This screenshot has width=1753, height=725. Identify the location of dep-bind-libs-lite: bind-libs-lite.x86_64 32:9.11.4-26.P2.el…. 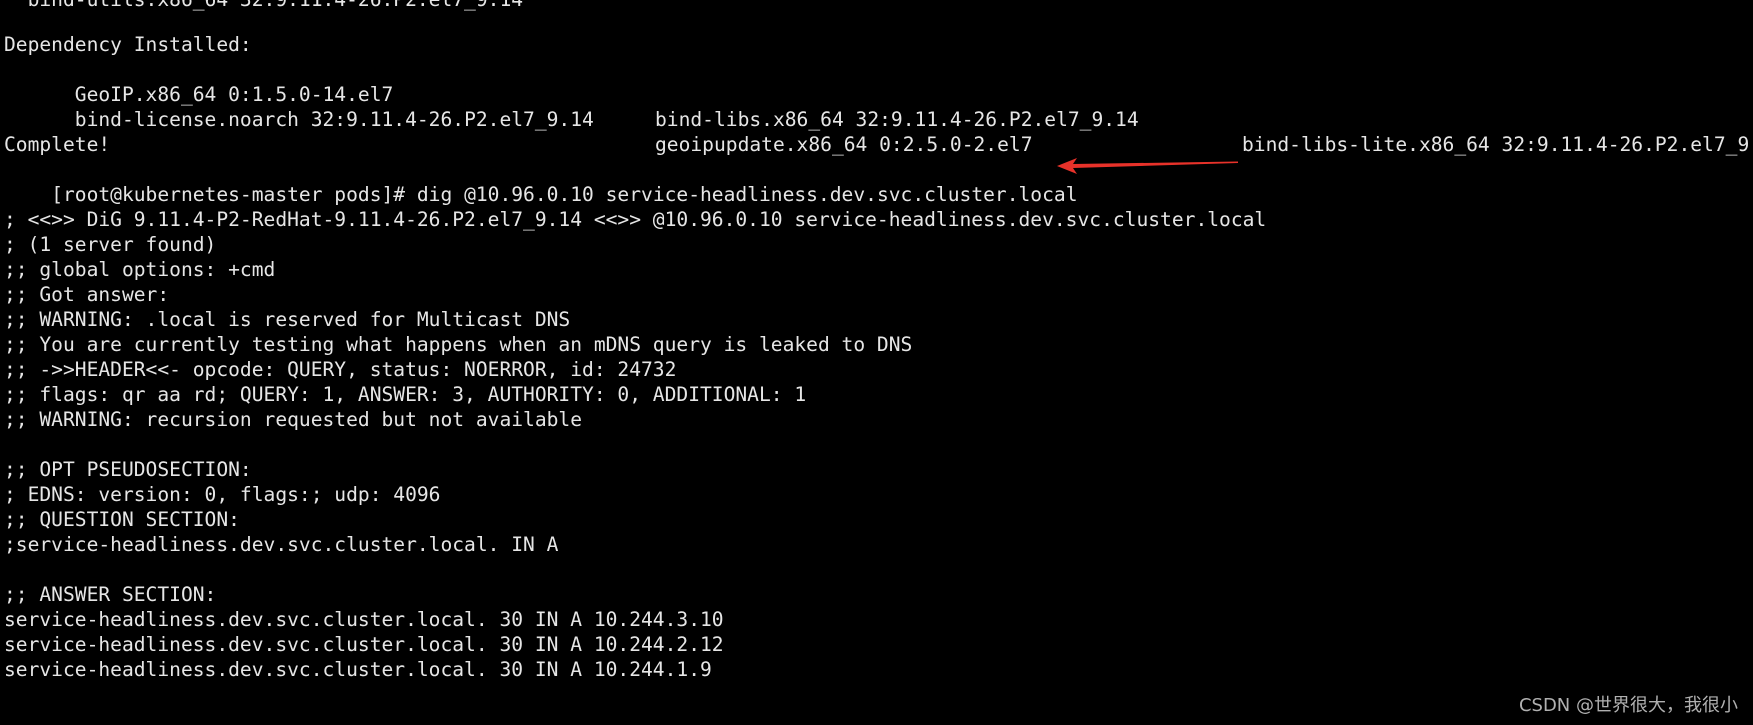
(1497, 144).